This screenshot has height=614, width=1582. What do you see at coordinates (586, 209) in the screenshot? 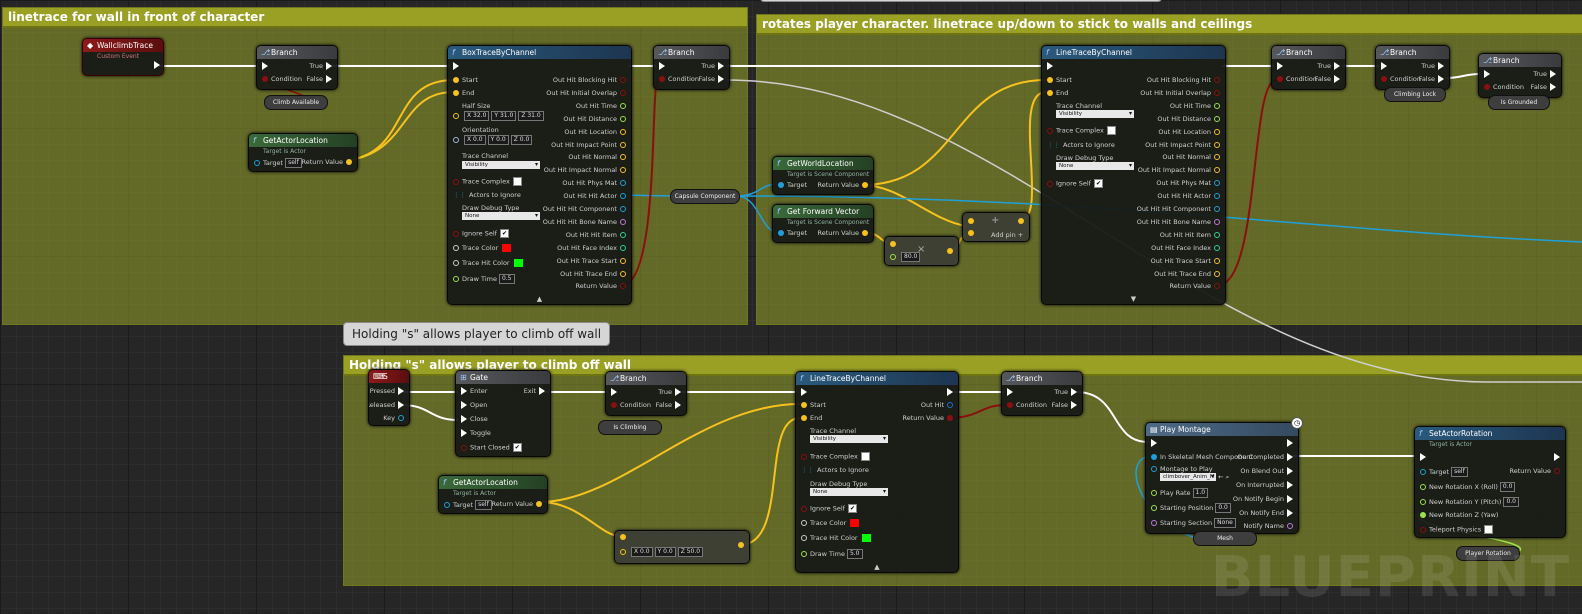
I see `output-pin: Out Hit Hit Component` at bounding box center [586, 209].